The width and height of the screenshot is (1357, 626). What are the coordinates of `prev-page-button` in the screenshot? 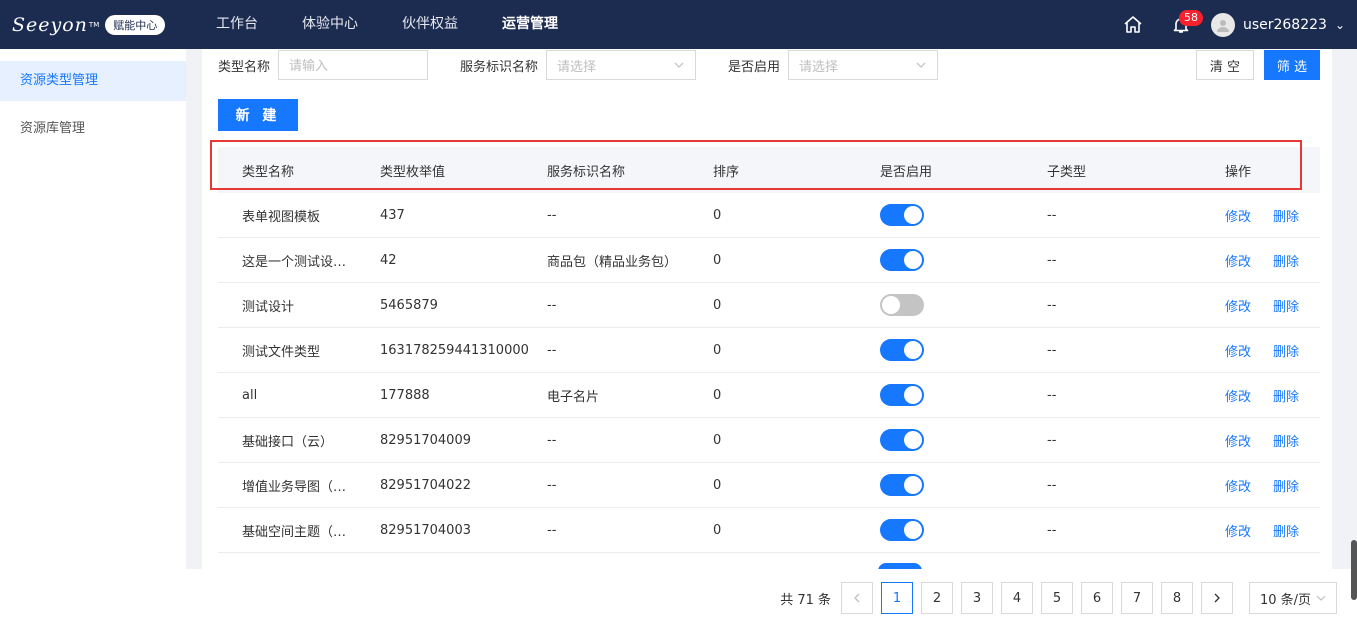 It's located at (857, 598).